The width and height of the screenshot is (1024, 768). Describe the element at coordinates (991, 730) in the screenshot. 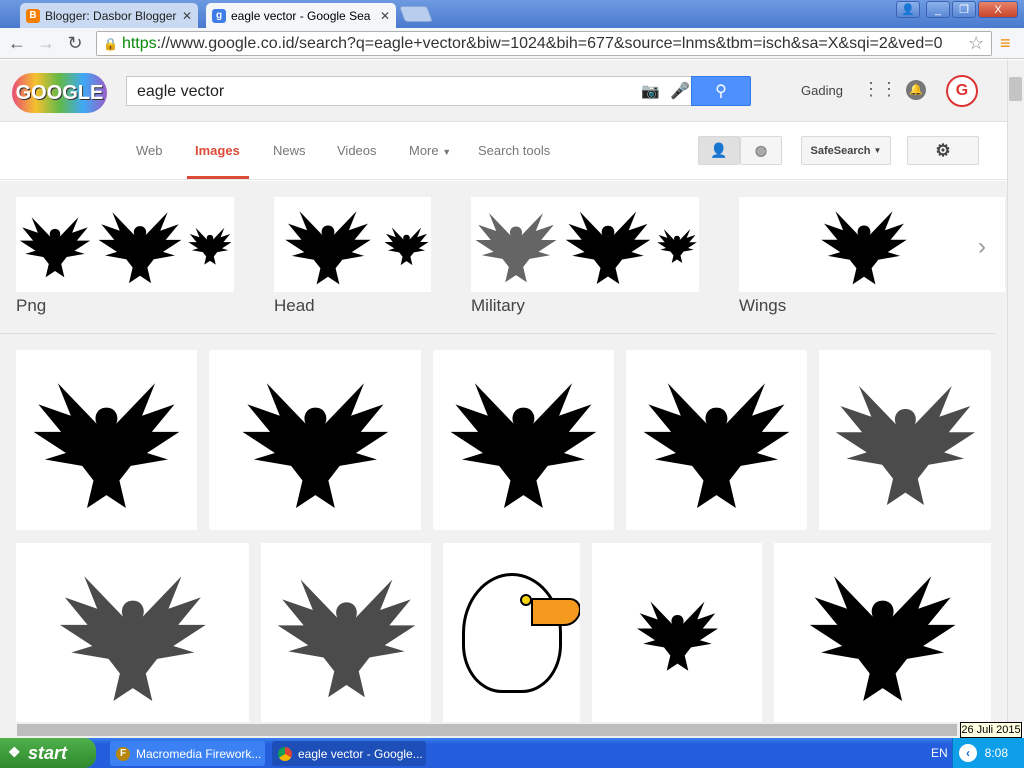

I see `date-tooltip: 26 Juli 2015` at that location.